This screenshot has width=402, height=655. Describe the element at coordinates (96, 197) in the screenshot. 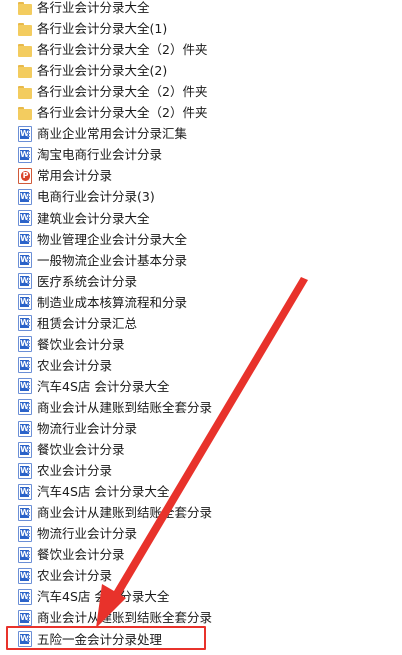

I see `file-name: 电商行业会计分录(3)` at that location.